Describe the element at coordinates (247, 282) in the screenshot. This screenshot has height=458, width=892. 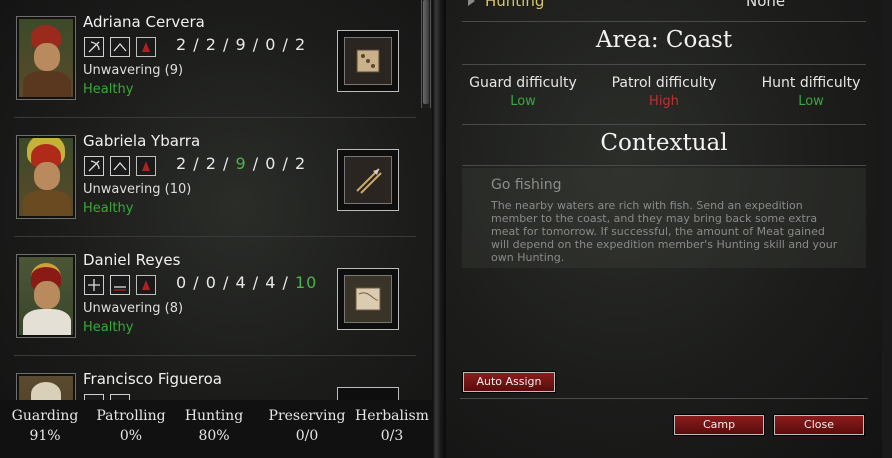
I see `member-skill-values: 0 / 0 / 4 / 4 / 10` at that location.